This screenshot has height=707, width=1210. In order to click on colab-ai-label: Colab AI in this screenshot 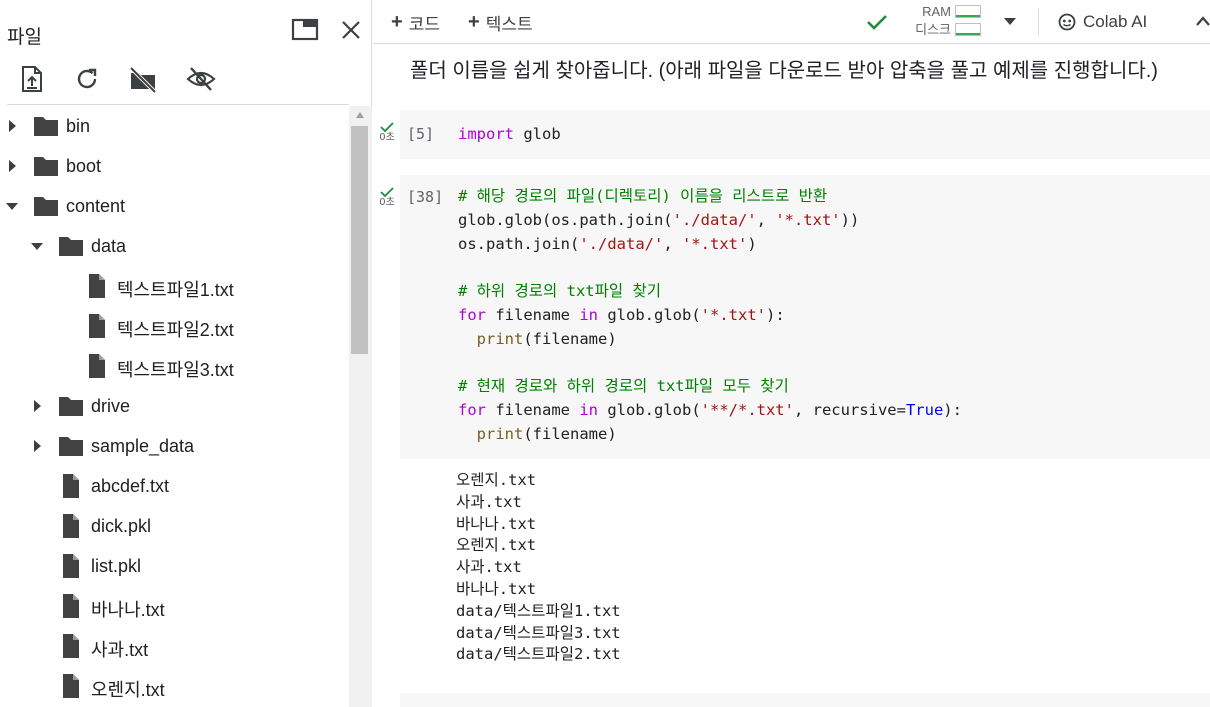, I will do `click(1115, 21)`.